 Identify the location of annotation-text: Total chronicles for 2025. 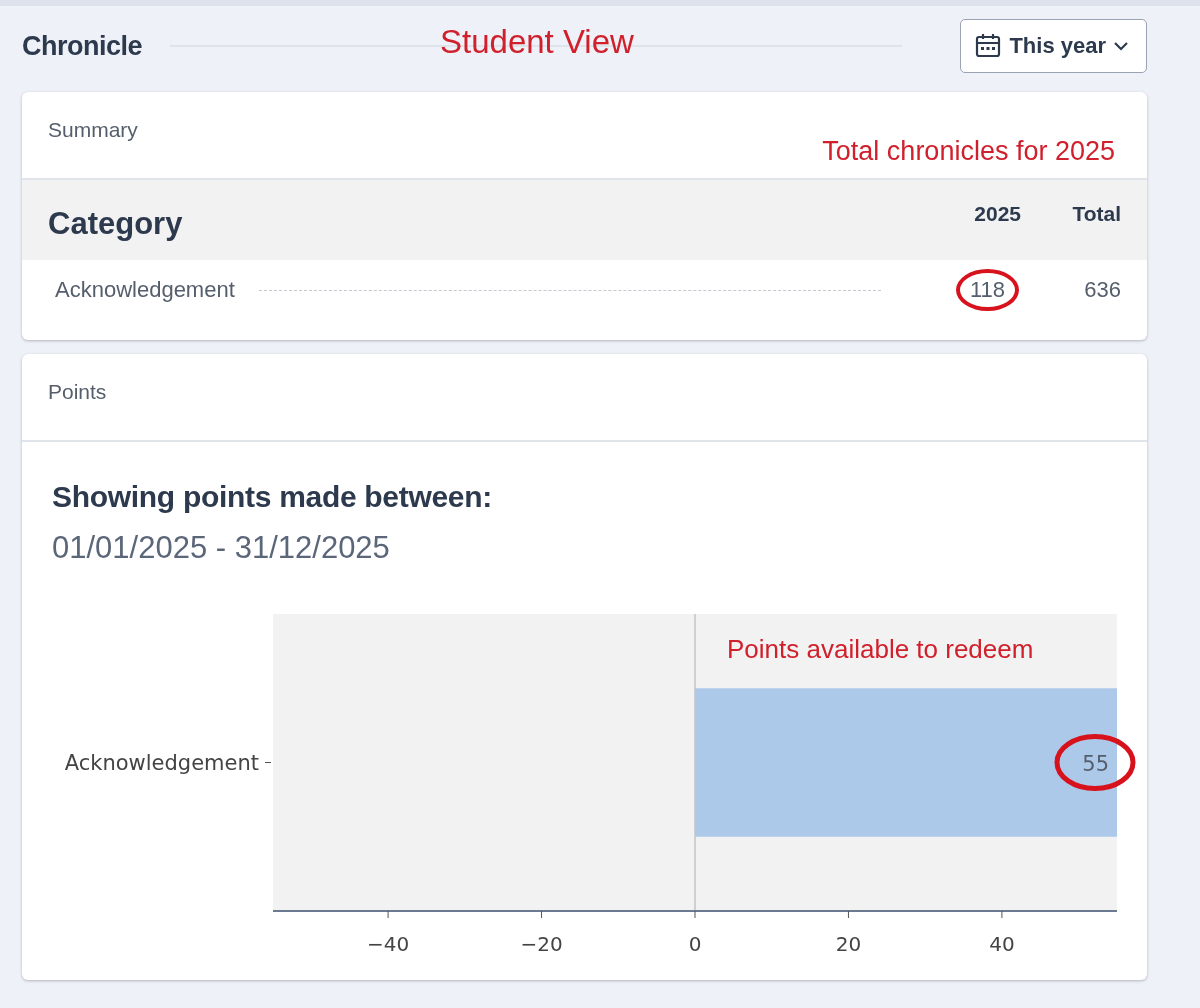
(968, 151).